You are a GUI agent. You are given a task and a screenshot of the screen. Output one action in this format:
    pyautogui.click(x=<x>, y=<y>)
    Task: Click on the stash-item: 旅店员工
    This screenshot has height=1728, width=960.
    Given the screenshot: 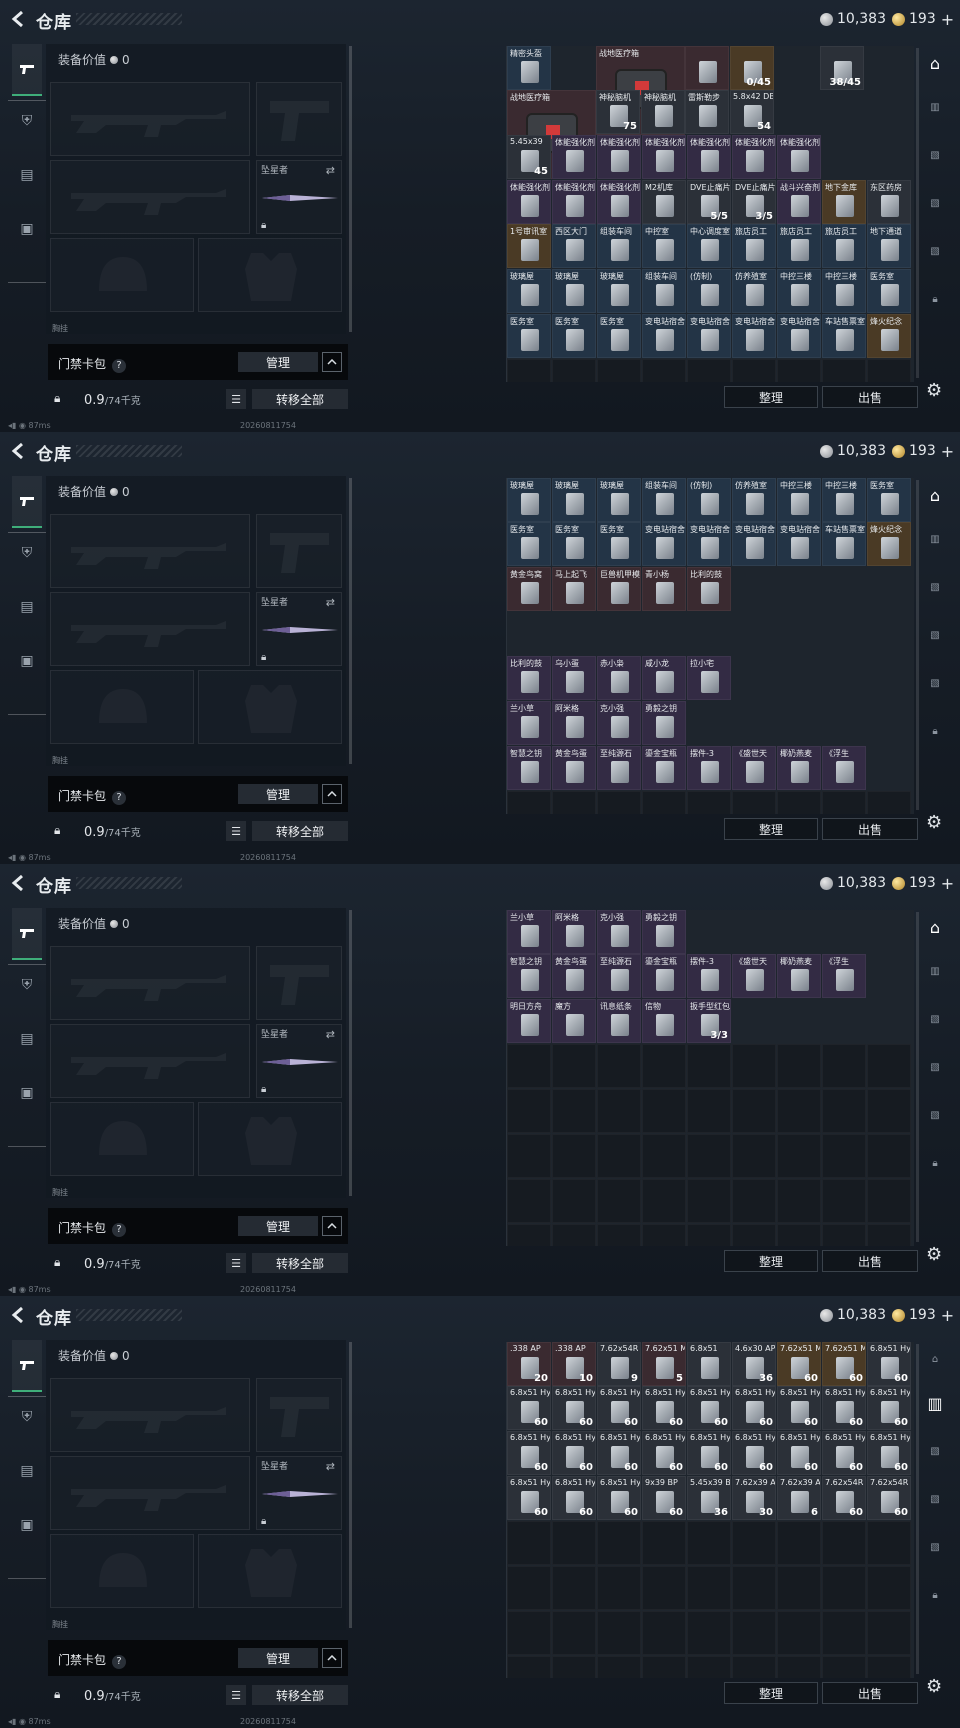 What is the action you would take?
    pyautogui.click(x=844, y=246)
    